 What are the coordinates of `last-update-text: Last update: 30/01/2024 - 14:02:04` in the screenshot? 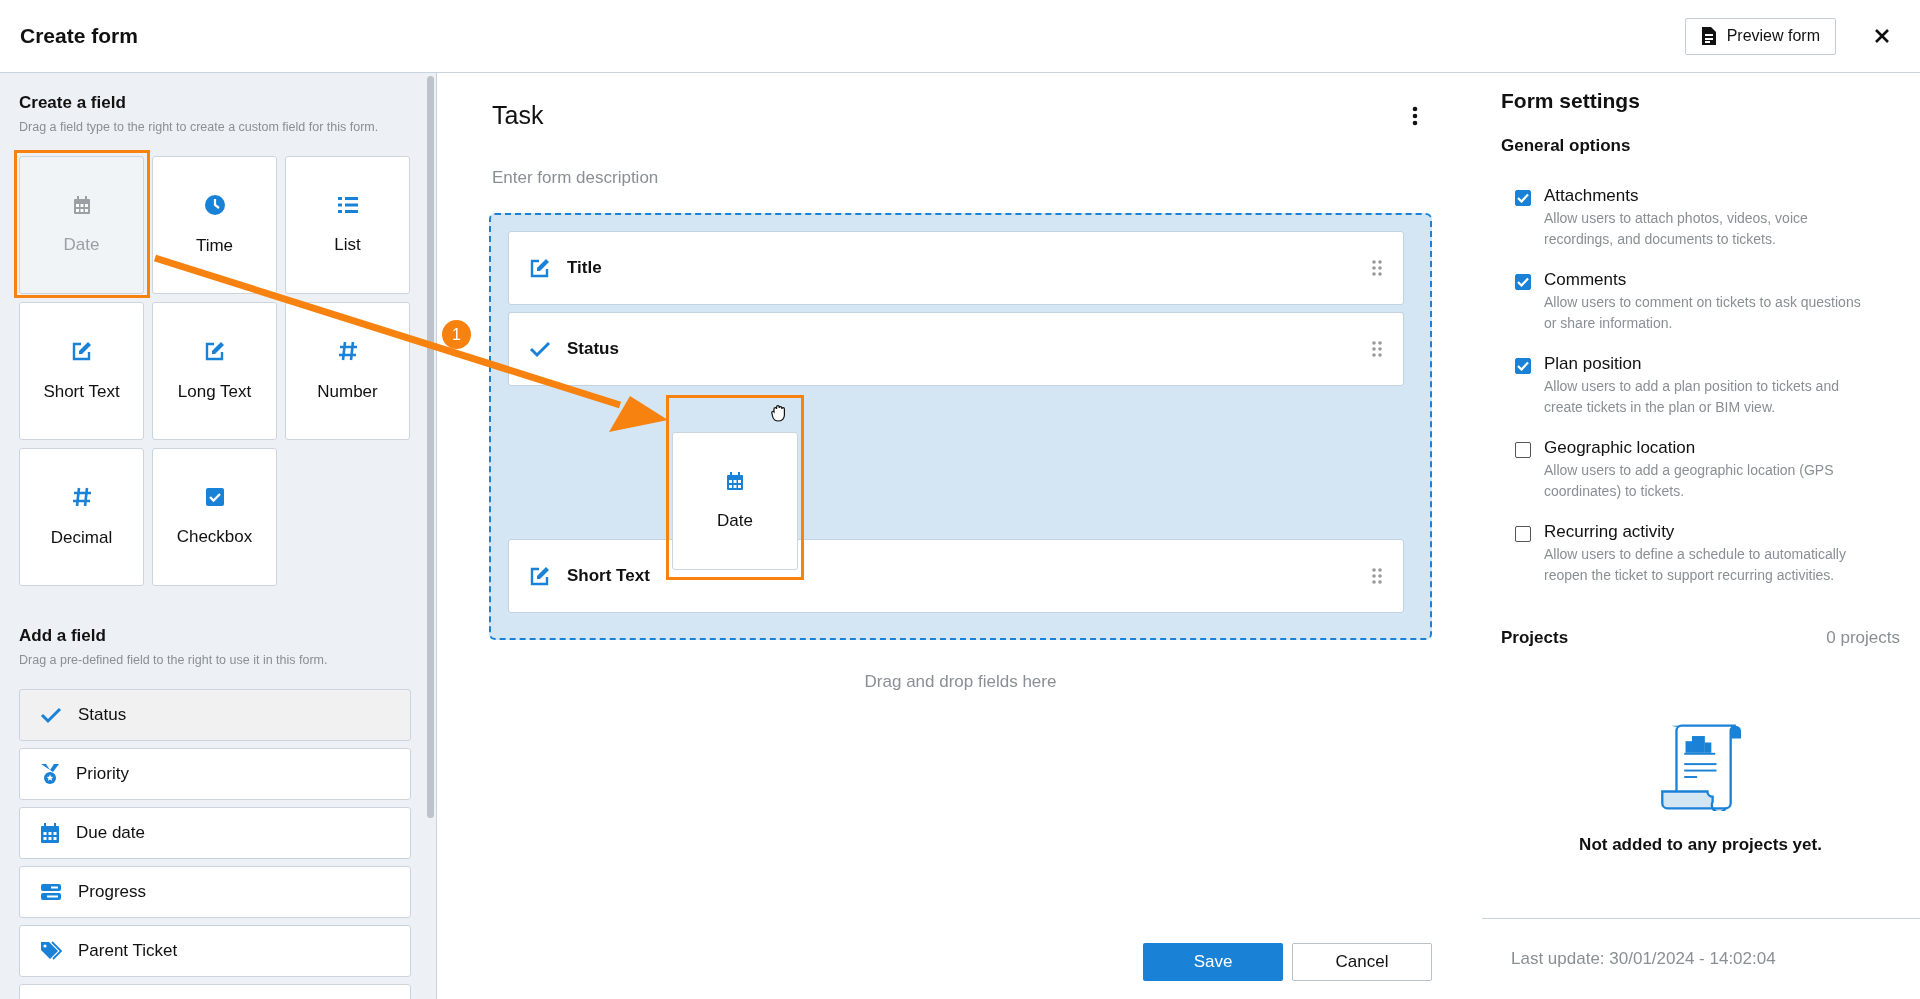 It's located at (1643, 959).